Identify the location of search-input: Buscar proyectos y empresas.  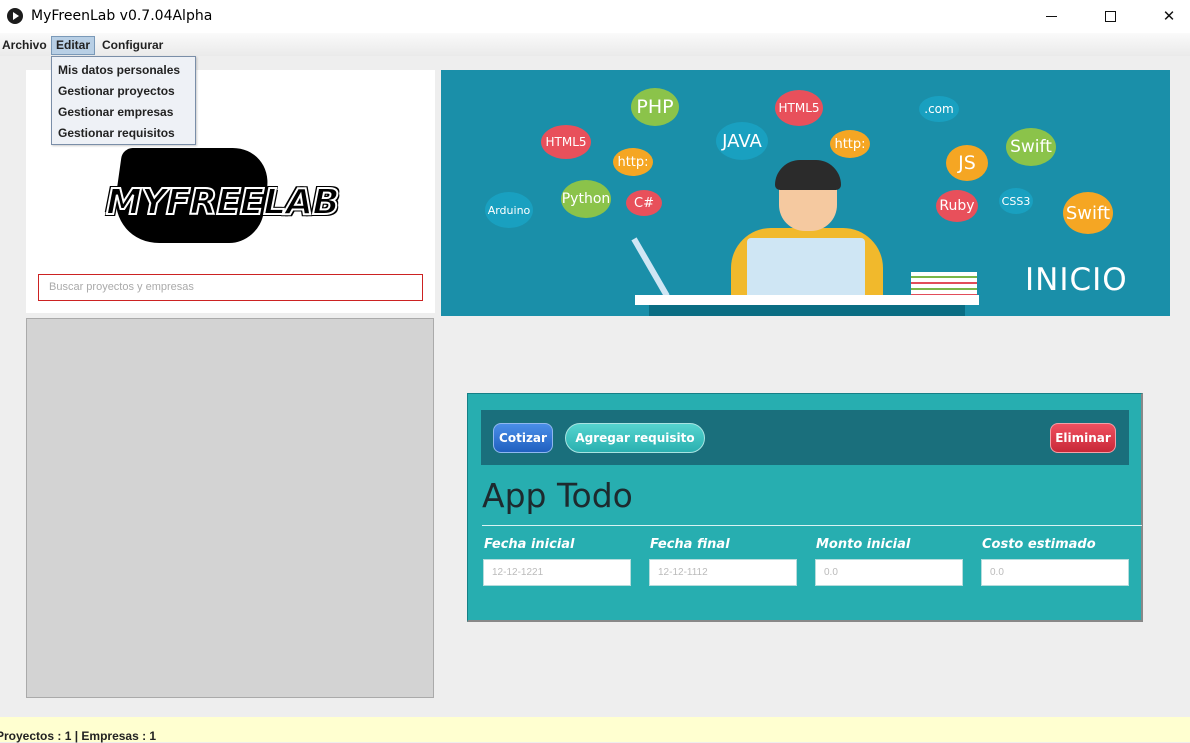
(230, 287).